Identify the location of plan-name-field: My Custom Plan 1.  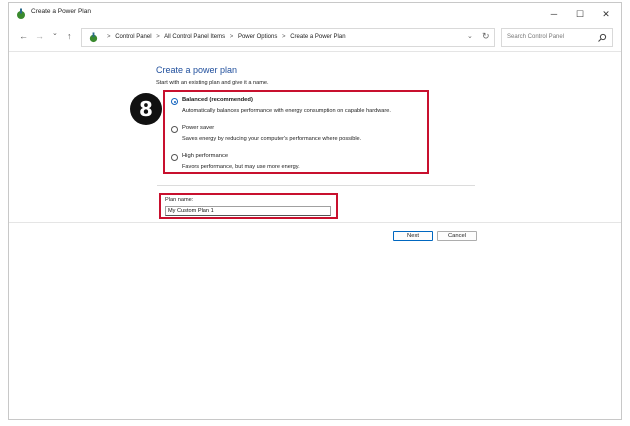
(248, 211).